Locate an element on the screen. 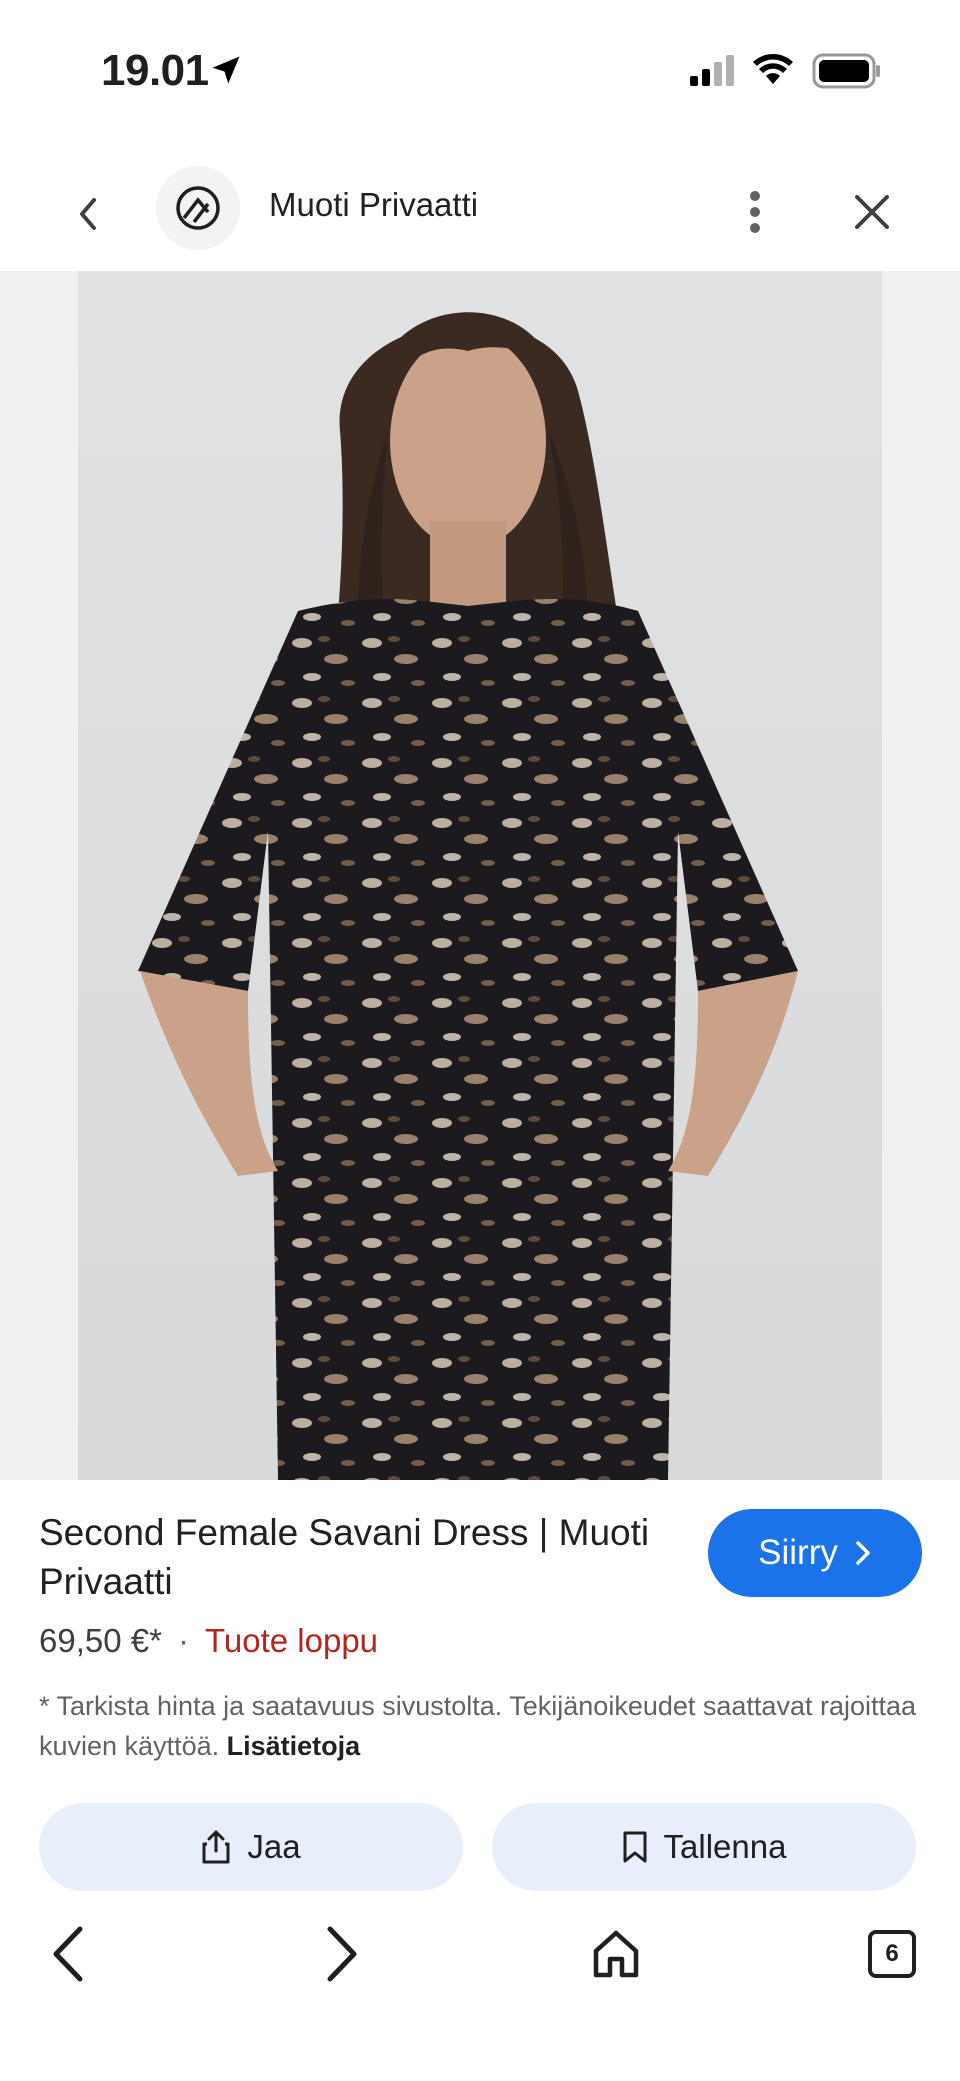  more-vert-icon is located at coordinates (755, 212).